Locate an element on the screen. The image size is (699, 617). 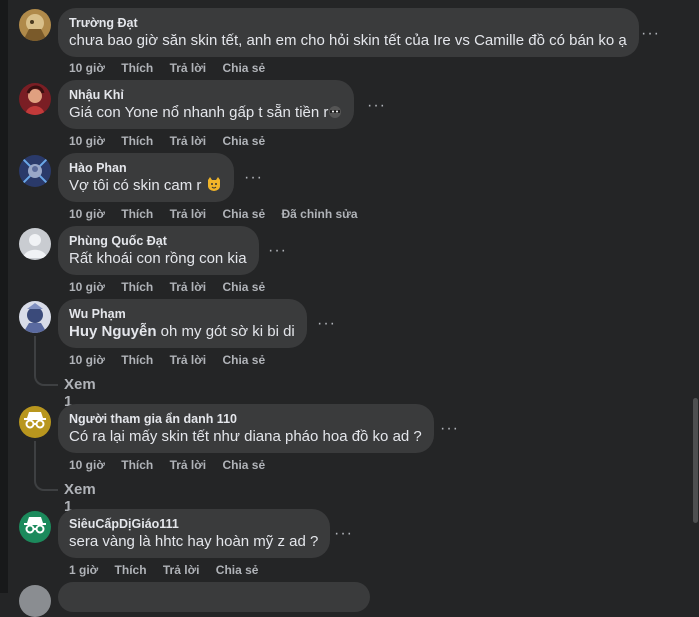
comment-author: Người tham gia ẩn danh 110 is located at coordinates (245, 419).